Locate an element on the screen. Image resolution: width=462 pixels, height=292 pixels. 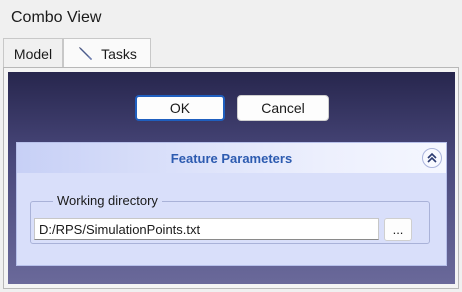
panel-title: Feature Parameters is located at coordinates (231, 158).